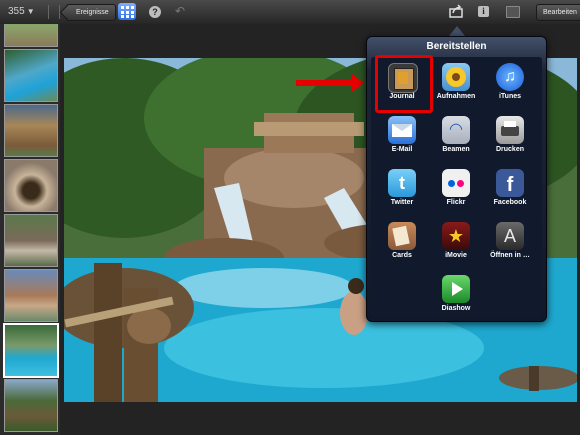 The height and width of the screenshot is (435, 580). What do you see at coordinates (330, 83) in the screenshot?
I see `annotation-arrow` at bounding box center [330, 83].